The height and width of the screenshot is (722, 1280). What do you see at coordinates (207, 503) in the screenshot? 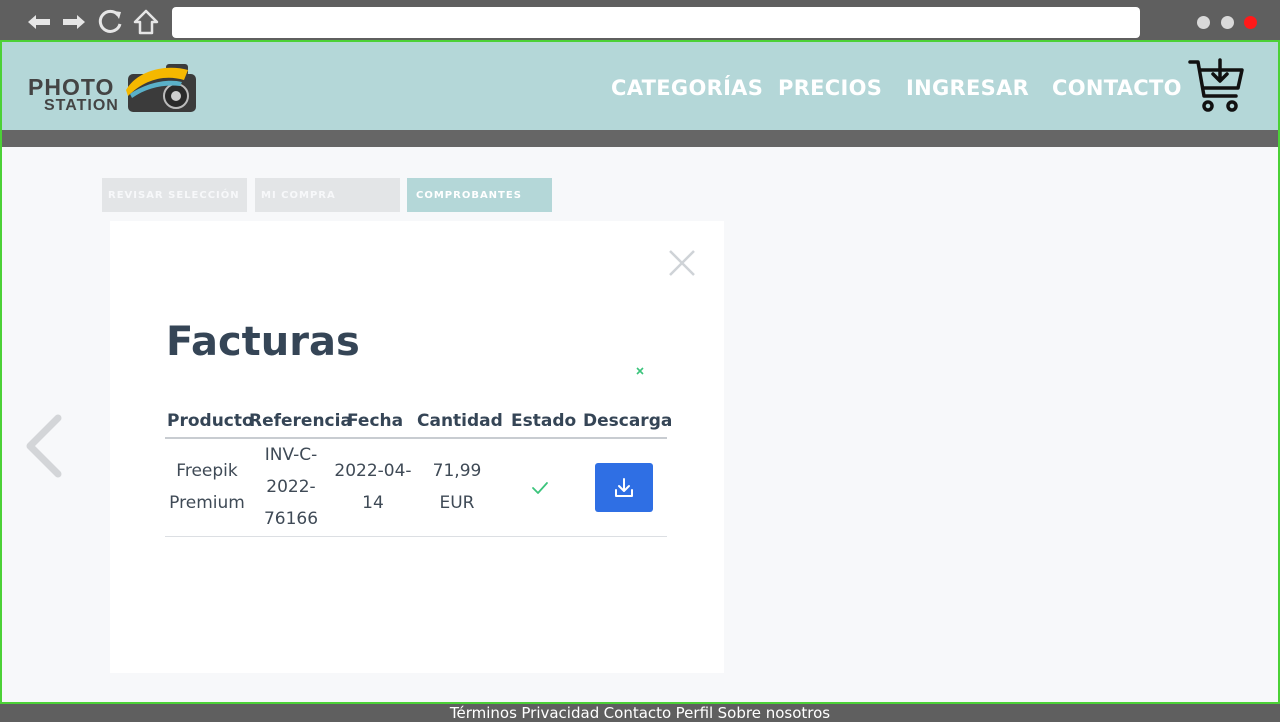
I see `cell-text: Premium` at bounding box center [207, 503].